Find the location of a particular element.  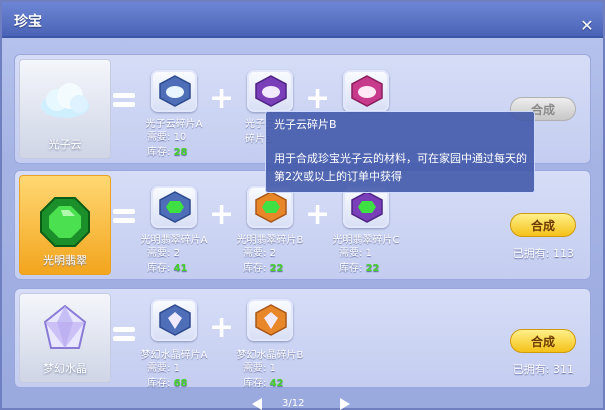

treasure-name: 光明翡翠 is located at coordinates (65, 260).